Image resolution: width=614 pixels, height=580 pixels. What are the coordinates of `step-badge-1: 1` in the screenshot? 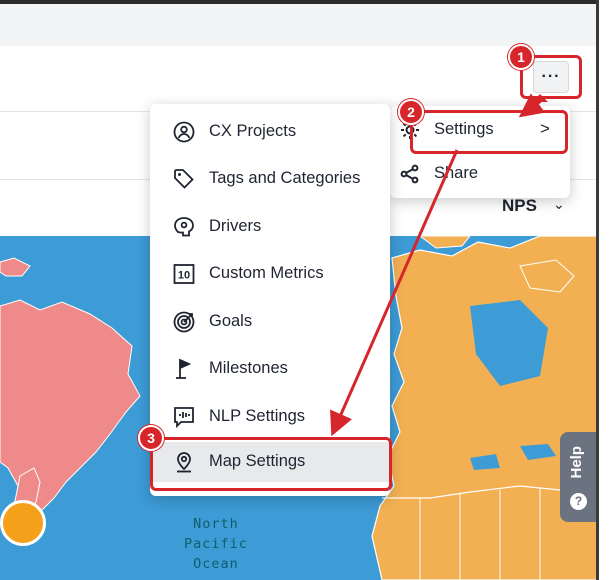 It's located at (521, 57).